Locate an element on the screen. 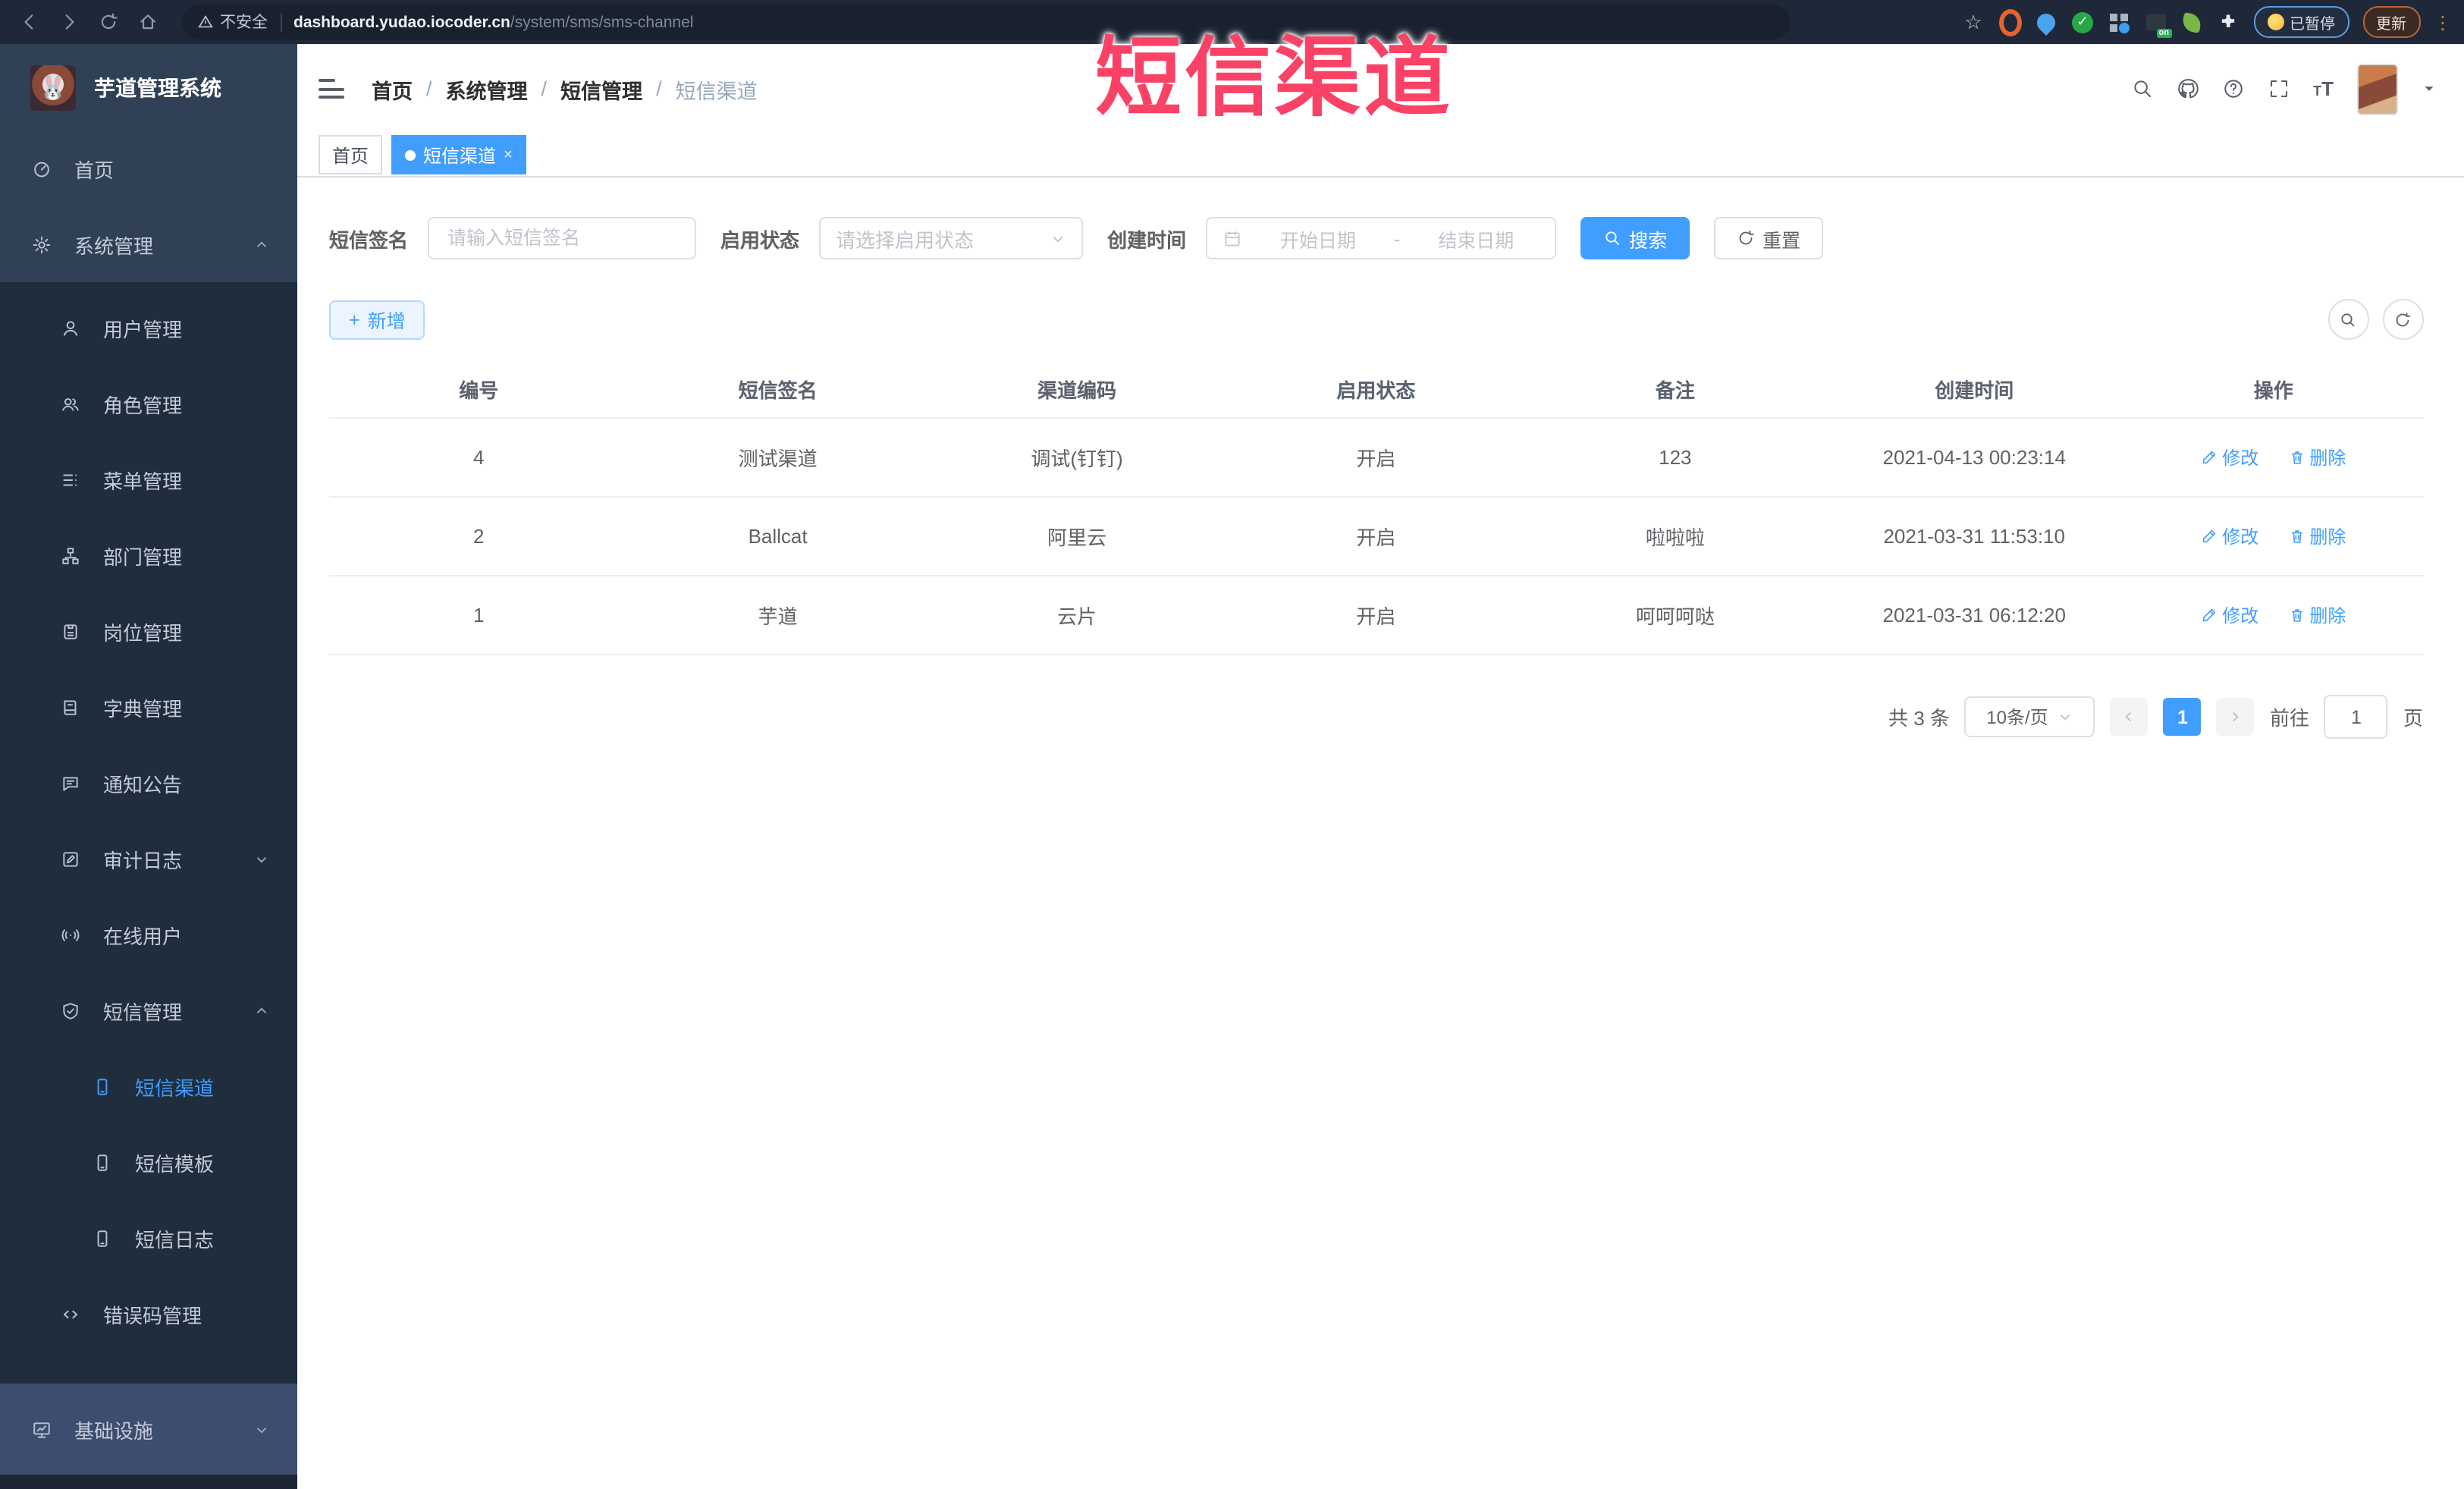 The width and height of the screenshot is (2464, 1489). sidebar-item-user-mgmt: 用户管理 is located at coordinates (148, 328).